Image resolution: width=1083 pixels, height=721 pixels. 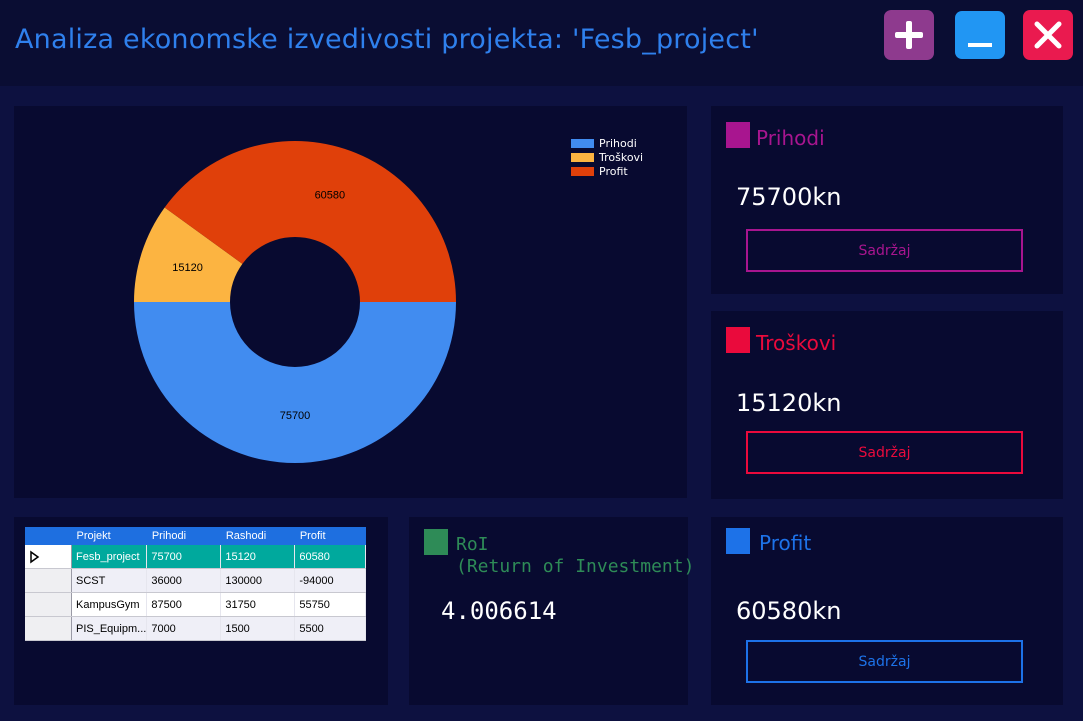 What do you see at coordinates (613, 171) in the screenshot?
I see `legend-label: Profit` at bounding box center [613, 171].